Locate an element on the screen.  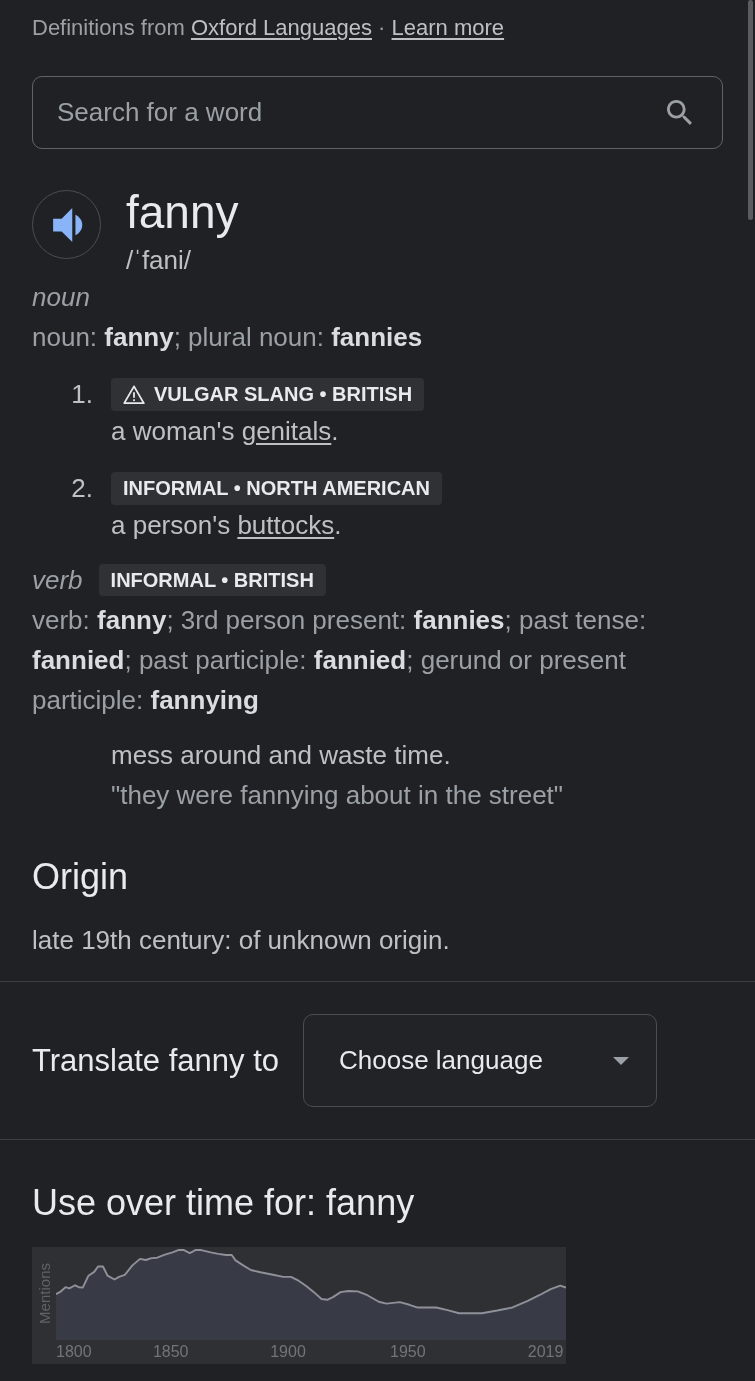
source-note: Definitions from Oxford Languages · Learn more is located at coordinates (269, 28).